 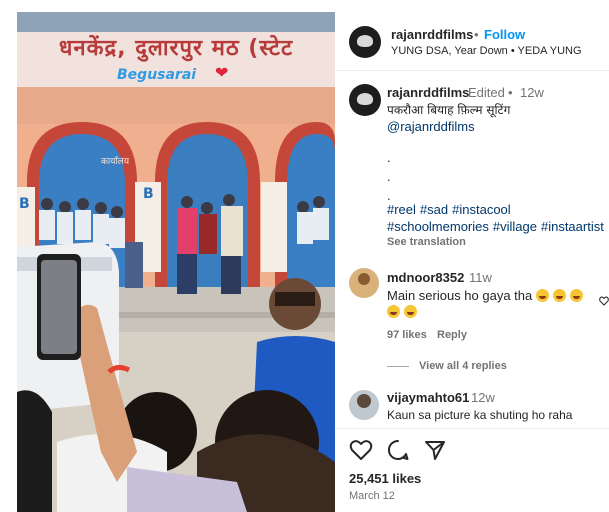 What do you see at coordinates (515, 226) in the screenshot?
I see `hashtag: #village` at bounding box center [515, 226].